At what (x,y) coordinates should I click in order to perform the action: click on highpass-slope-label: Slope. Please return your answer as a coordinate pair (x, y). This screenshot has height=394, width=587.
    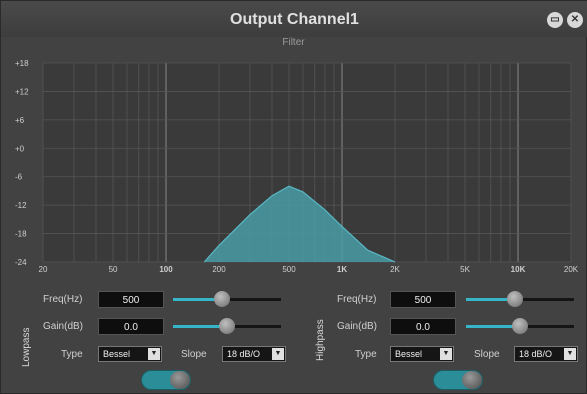
    Looking at the image, I should click on (487, 354).